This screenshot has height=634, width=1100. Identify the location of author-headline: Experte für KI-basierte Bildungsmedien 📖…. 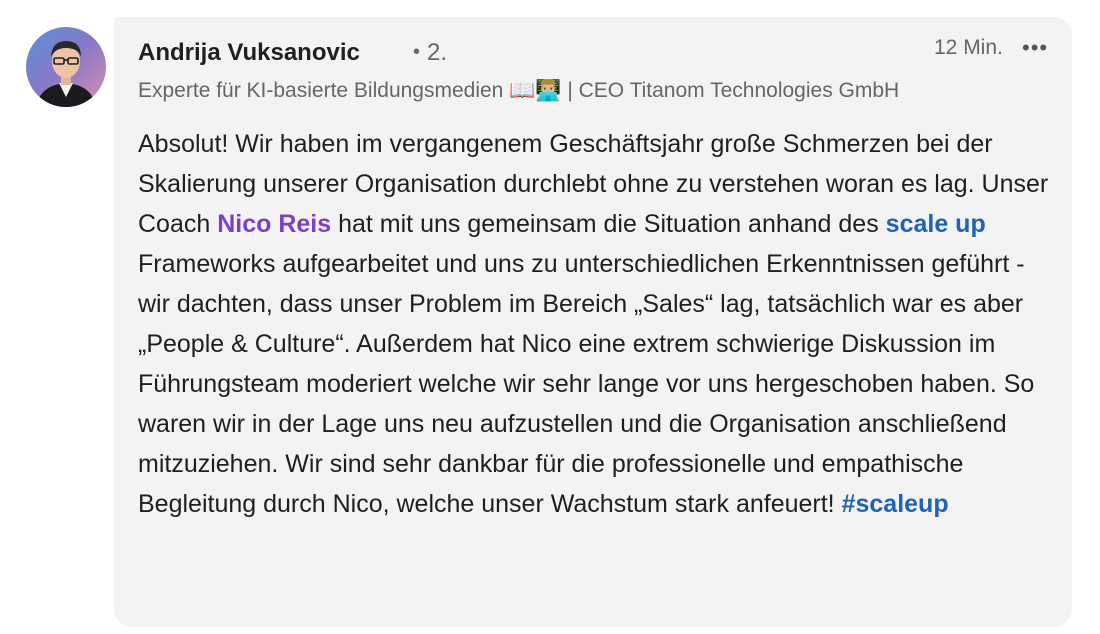
(519, 90).